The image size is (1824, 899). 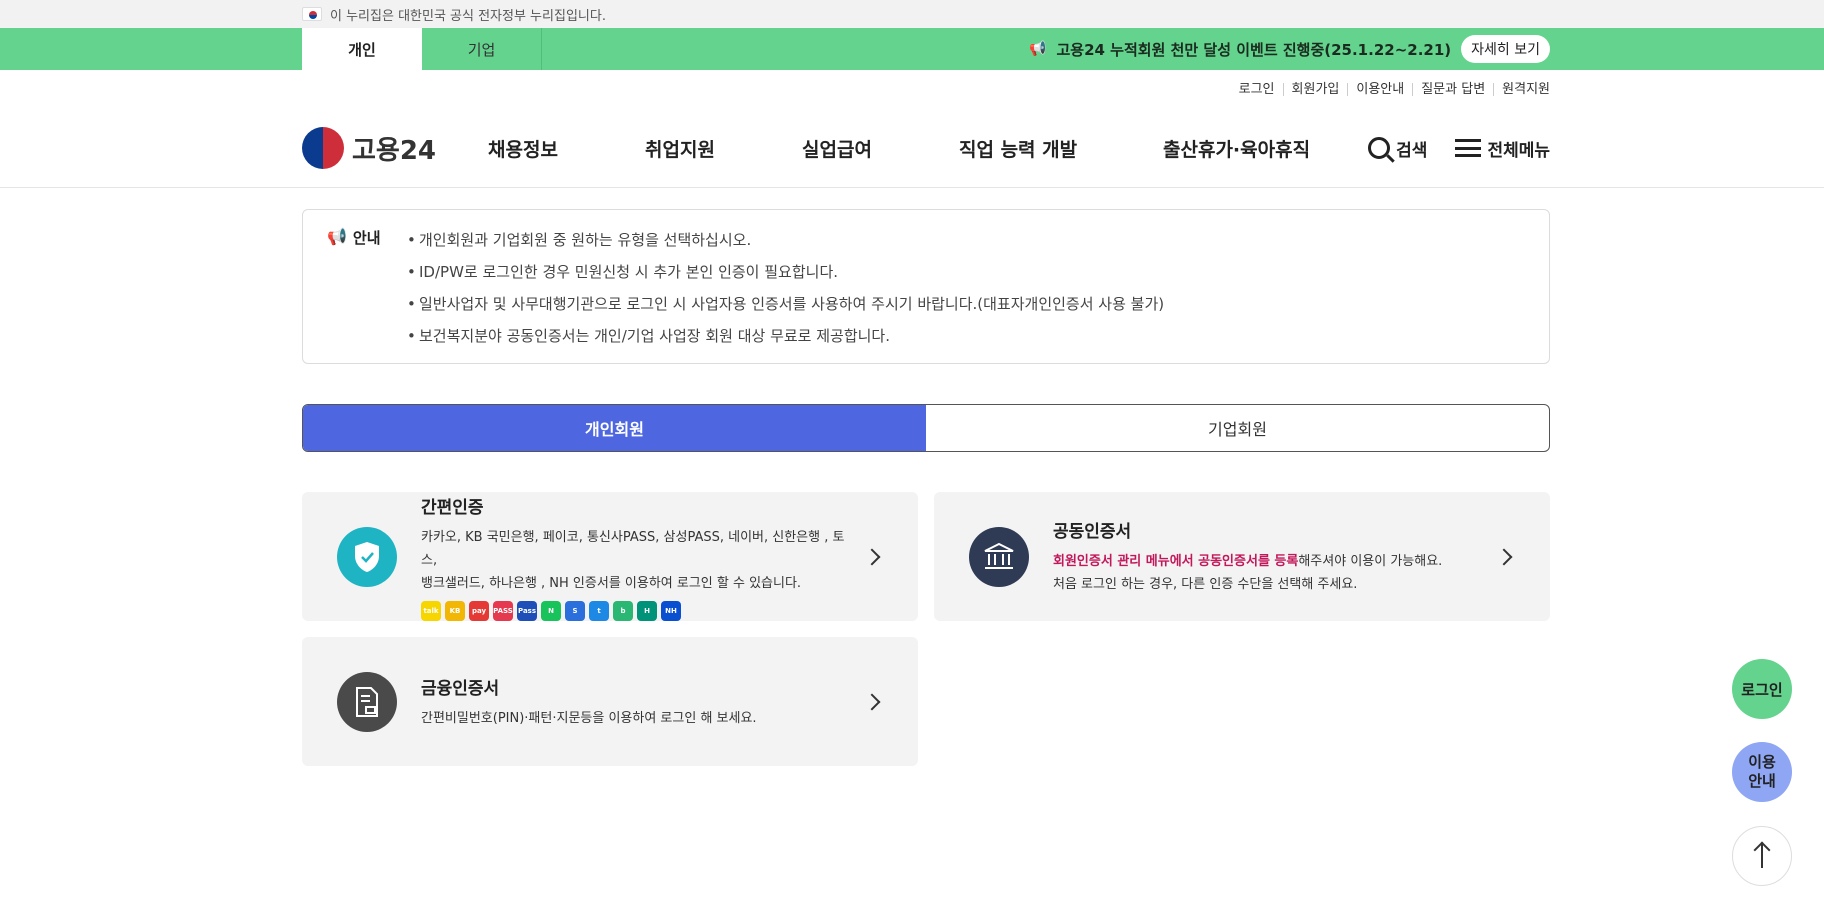 I want to click on provider-logo-icon: pay, so click(x=479, y=610).